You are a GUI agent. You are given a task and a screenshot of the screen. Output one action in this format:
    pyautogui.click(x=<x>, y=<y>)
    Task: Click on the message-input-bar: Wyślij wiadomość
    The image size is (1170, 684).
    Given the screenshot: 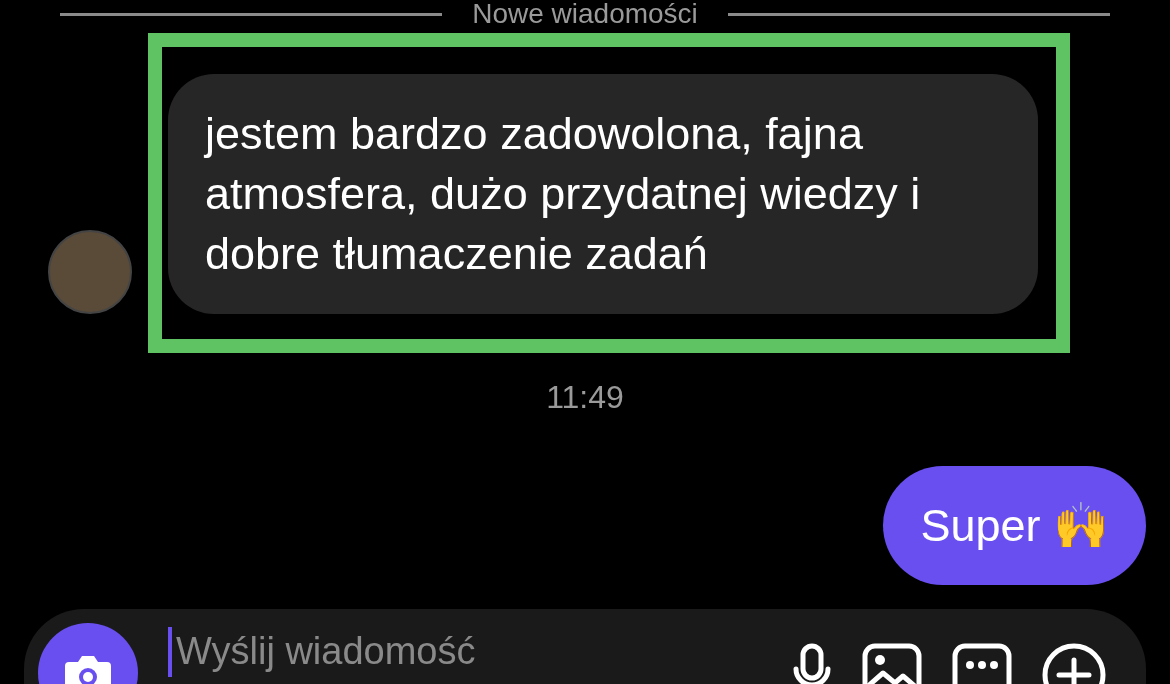 What is the action you would take?
    pyautogui.click(x=585, y=646)
    